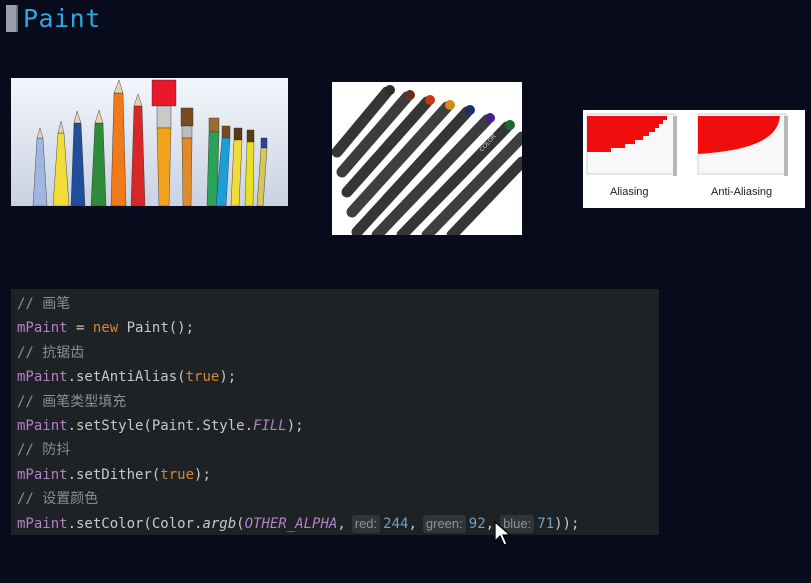  What do you see at coordinates (741, 192) in the screenshot?
I see `anti-aliasing-caption: Anti-Aliasing` at bounding box center [741, 192].